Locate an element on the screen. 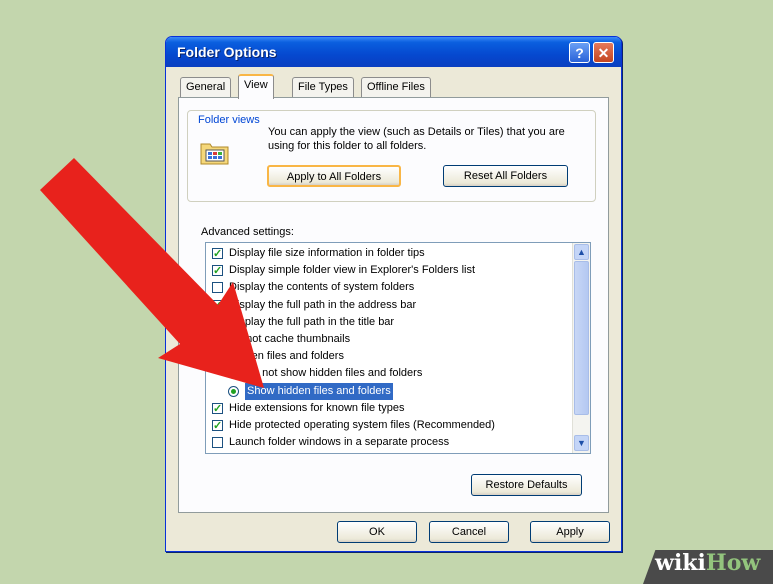 The height and width of the screenshot is (584, 773). watermark-wiki: wiki is located at coordinates (680, 563).